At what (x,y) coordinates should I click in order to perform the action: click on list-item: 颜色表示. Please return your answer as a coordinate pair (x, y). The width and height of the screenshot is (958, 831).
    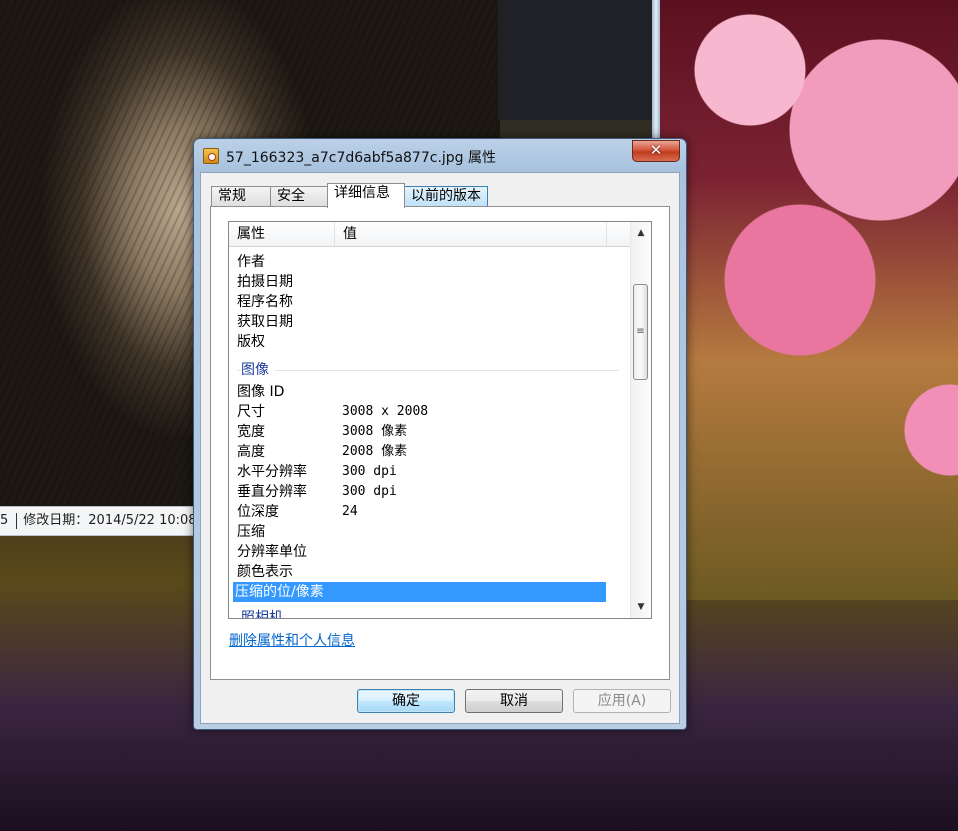
    Looking at the image, I should click on (421, 572).